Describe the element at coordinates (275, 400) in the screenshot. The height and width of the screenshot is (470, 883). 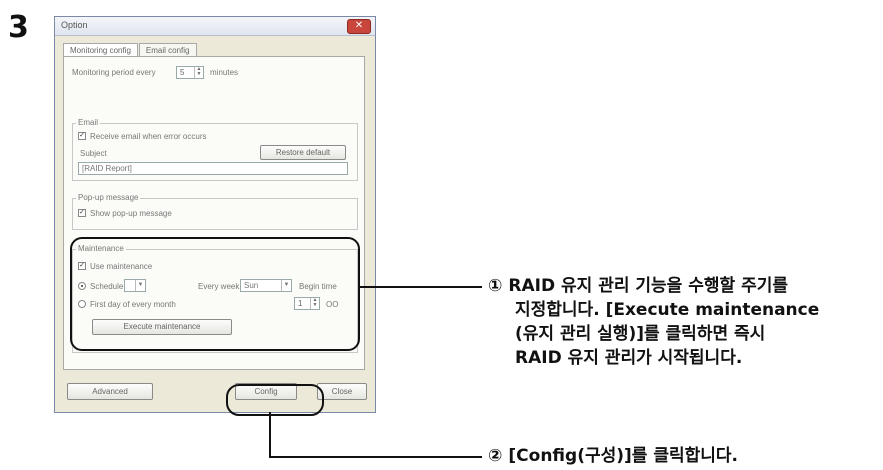
I see `config-highlight` at that location.